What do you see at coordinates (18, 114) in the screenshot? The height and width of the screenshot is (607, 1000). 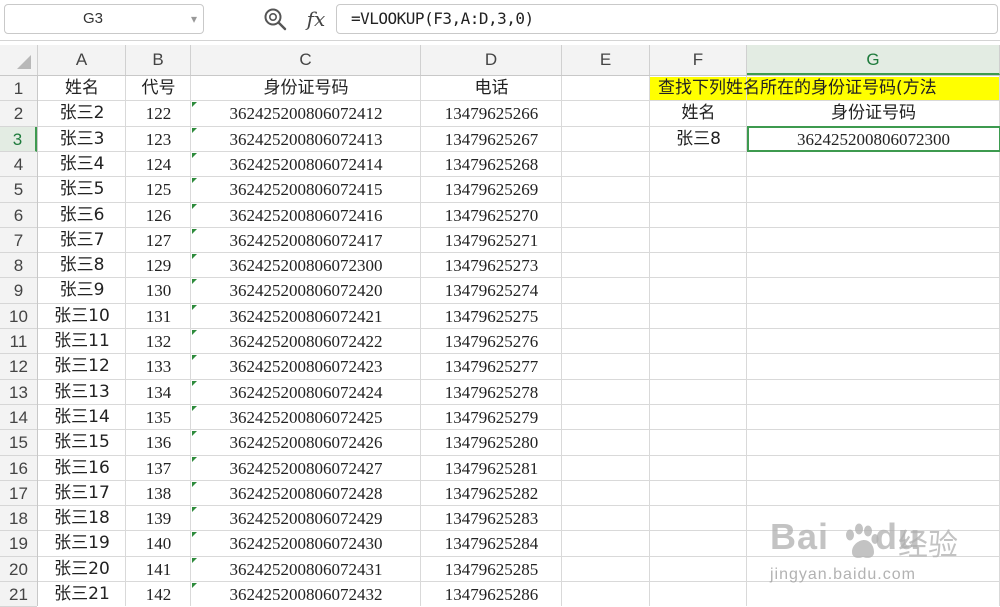 I see `row-header-2: 2` at bounding box center [18, 114].